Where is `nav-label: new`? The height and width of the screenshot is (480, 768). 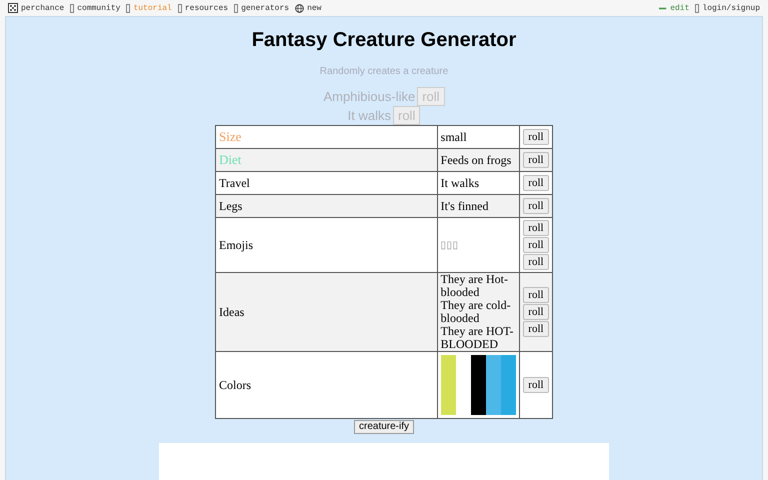 nav-label: new is located at coordinates (314, 8).